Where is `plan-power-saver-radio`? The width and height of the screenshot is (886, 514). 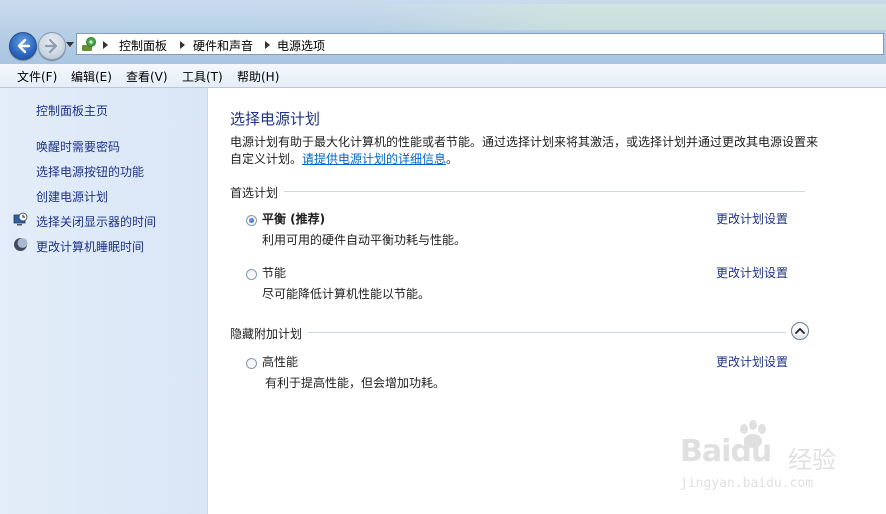
plan-power-saver-radio is located at coordinates (251, 274).